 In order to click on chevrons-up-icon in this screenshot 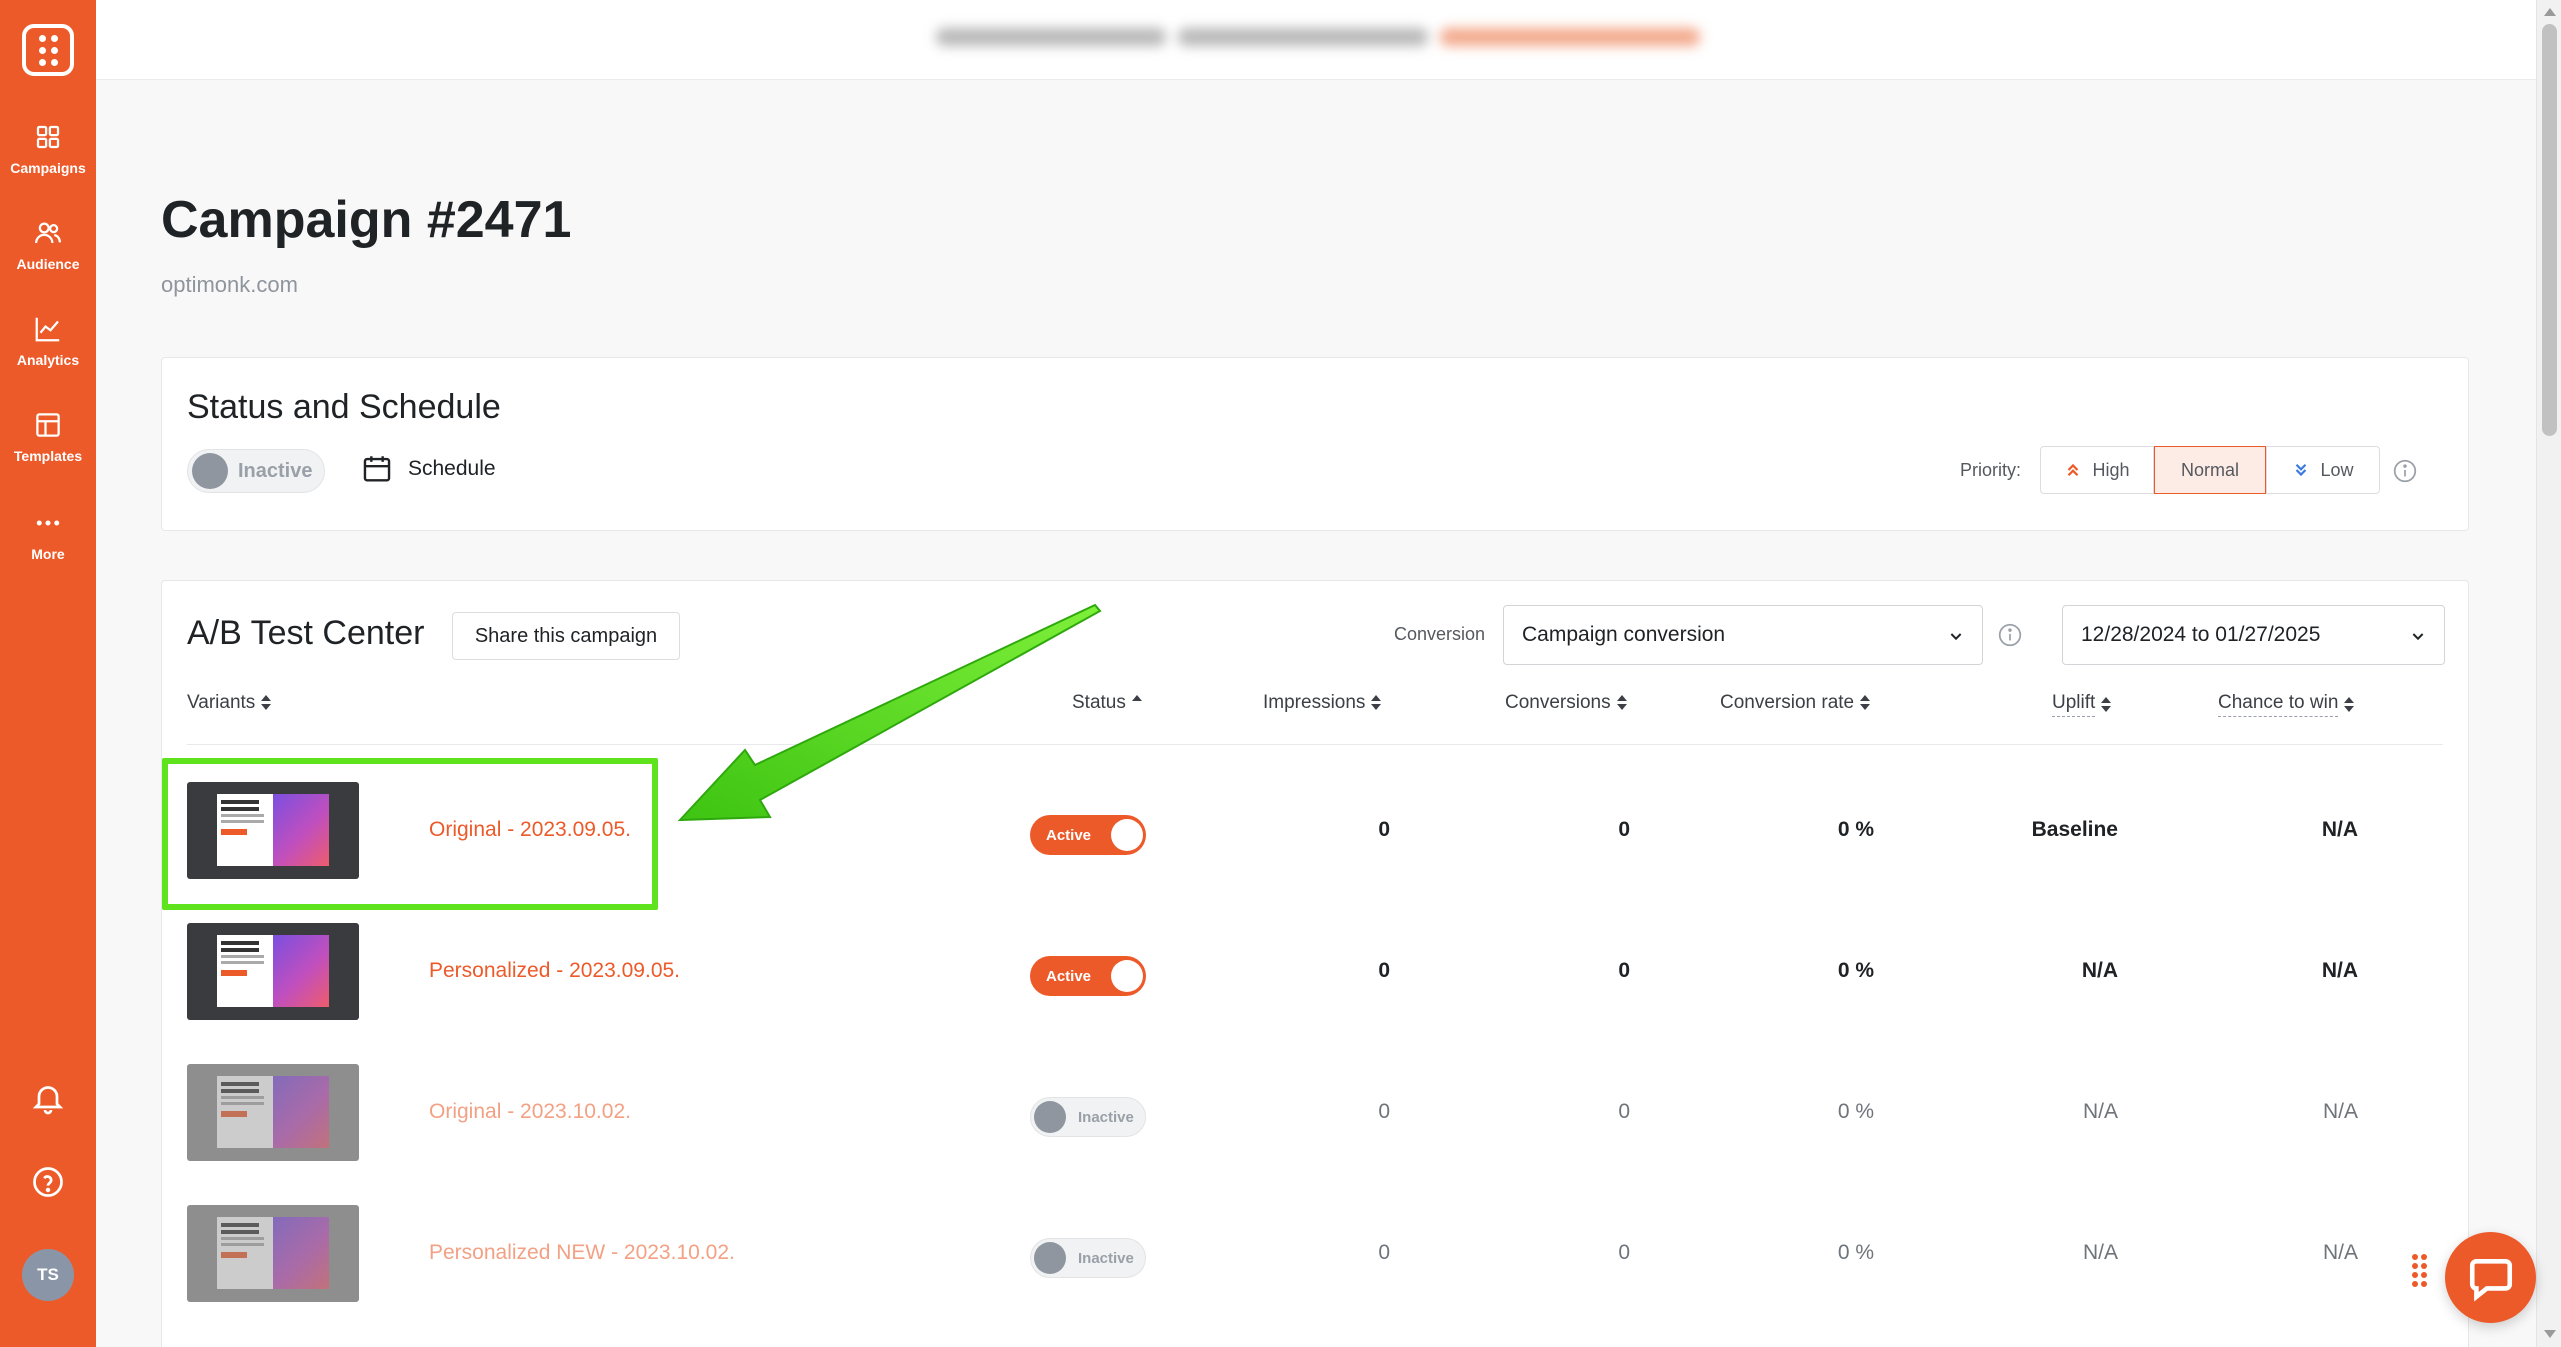, I will do `click(2073, 470)`.